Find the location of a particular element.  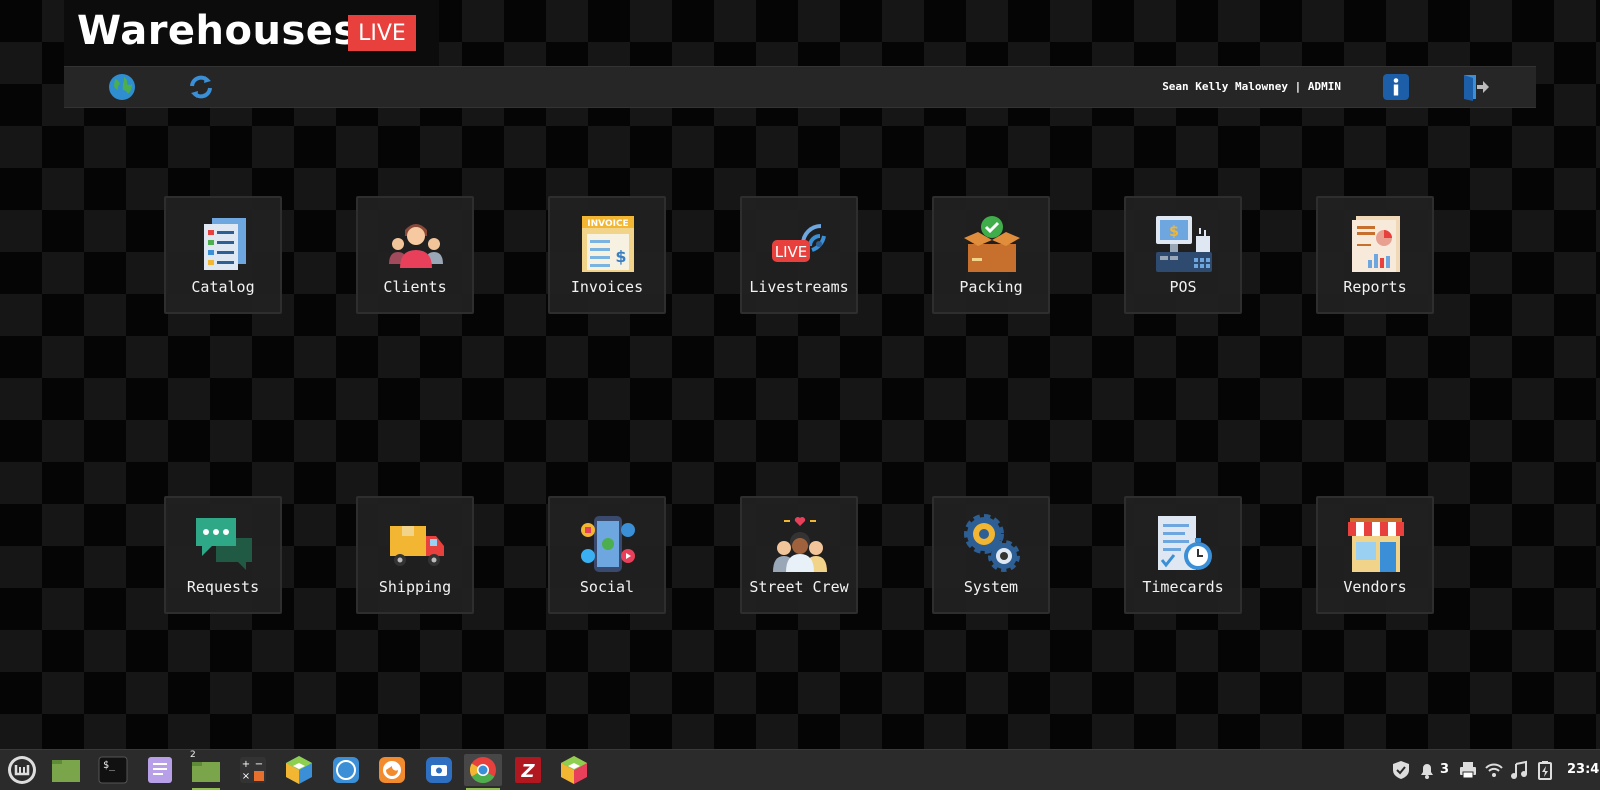

tile-clients: Clients is located at coordinates (415, 255).